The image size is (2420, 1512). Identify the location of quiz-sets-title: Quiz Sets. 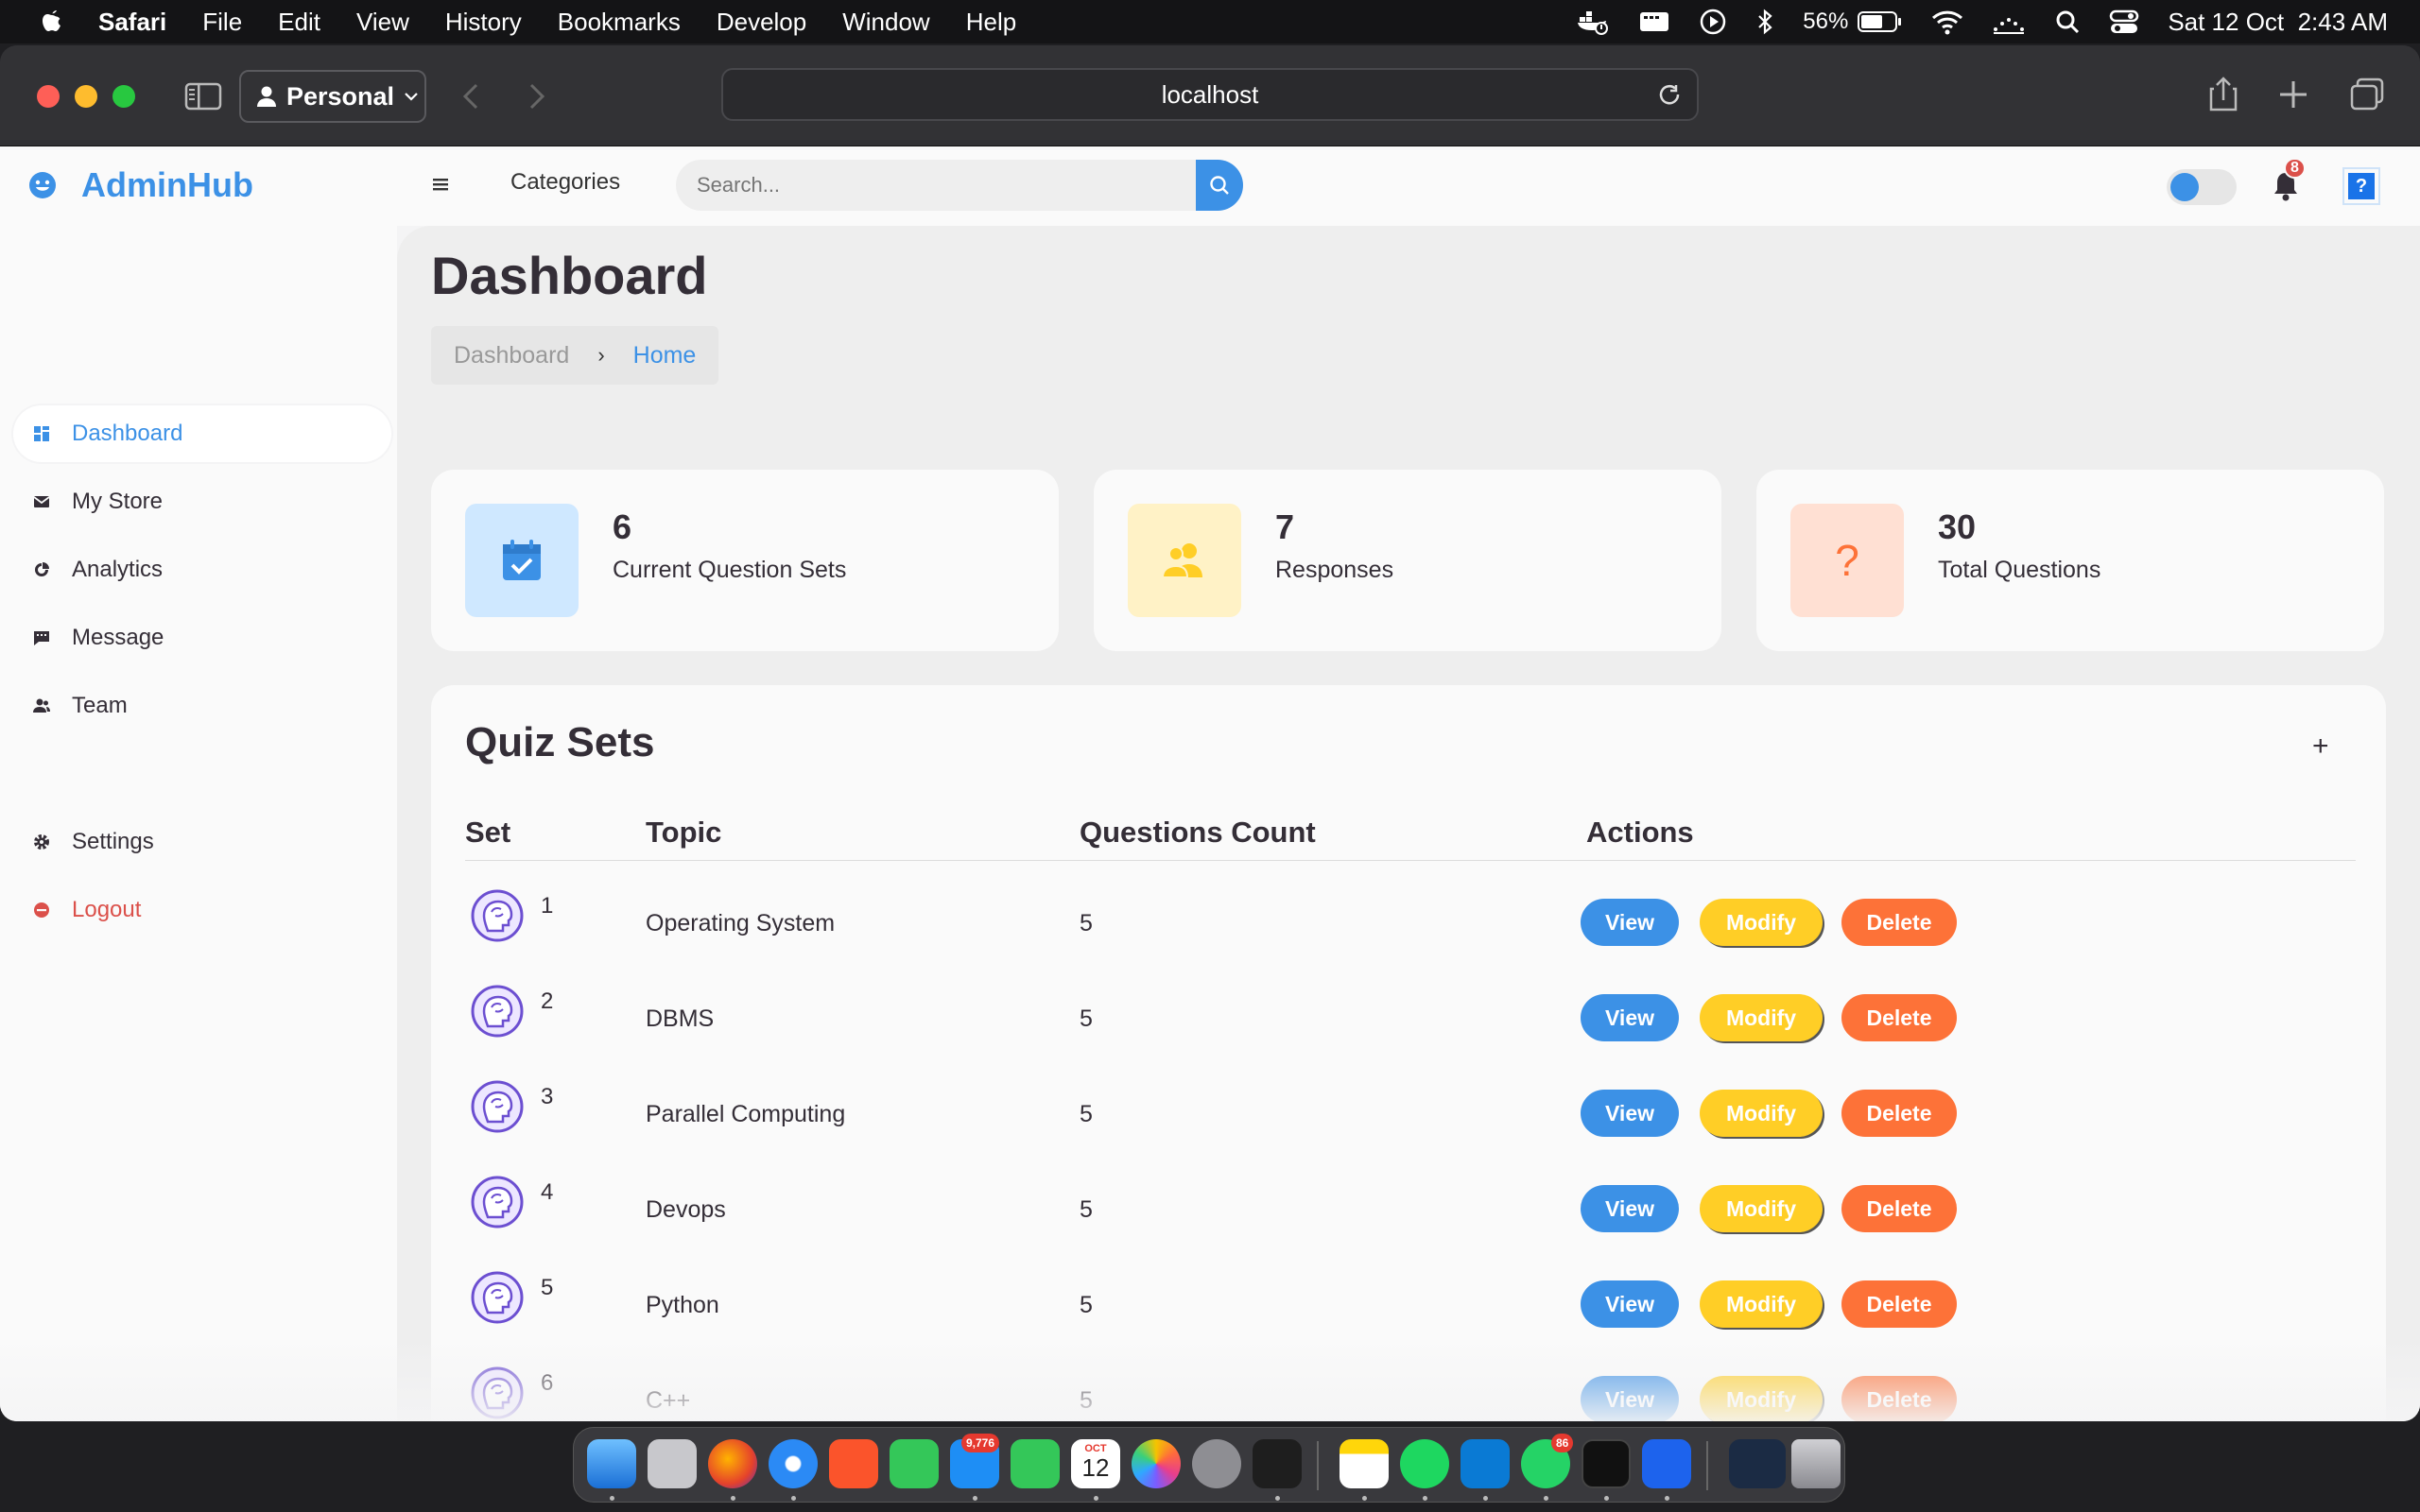
(560, 742).